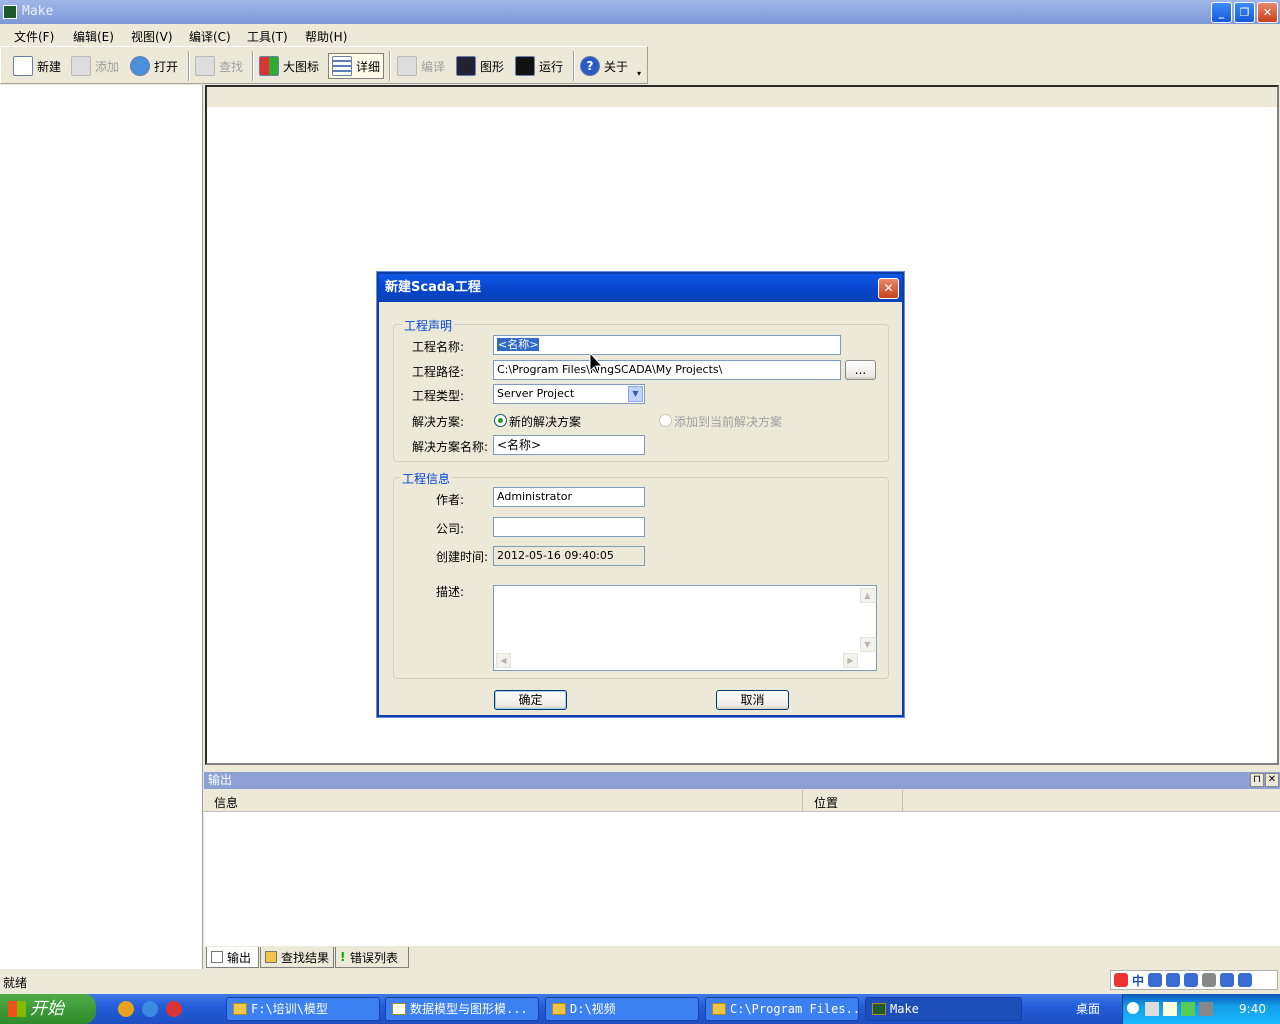 Image resolution: width=1280 pixels, height=1024 pixels. I want to click on project-name-input: <名称>, so click(667, 345).